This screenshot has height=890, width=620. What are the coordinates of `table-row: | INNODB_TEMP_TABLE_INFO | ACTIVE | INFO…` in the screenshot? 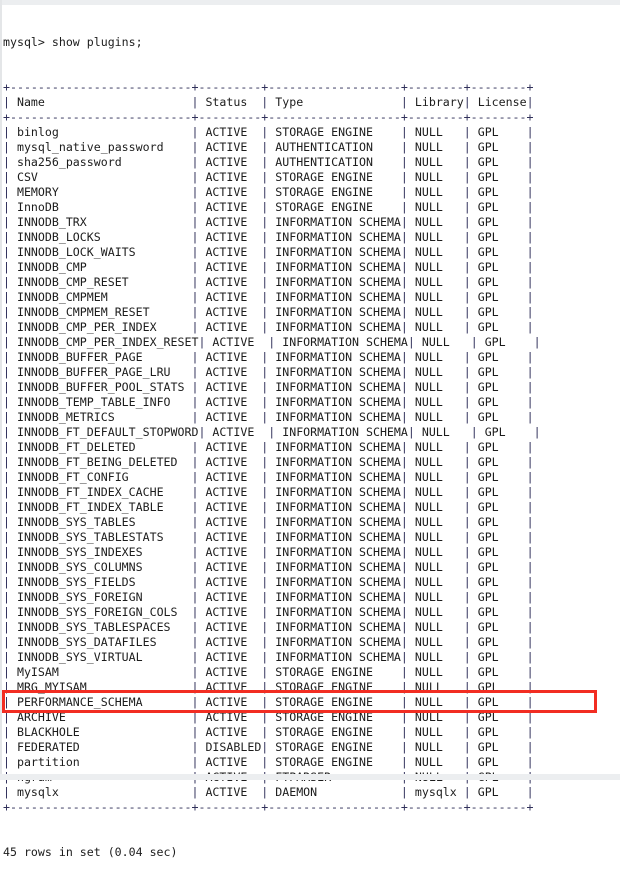 It's located at (310, 402).